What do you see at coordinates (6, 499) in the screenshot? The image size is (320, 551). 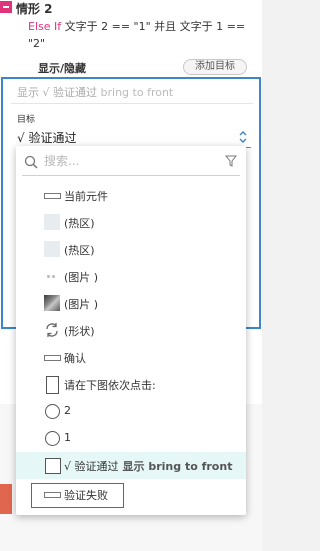 I see `left-color-swatch` at bounding box center [6, 499].